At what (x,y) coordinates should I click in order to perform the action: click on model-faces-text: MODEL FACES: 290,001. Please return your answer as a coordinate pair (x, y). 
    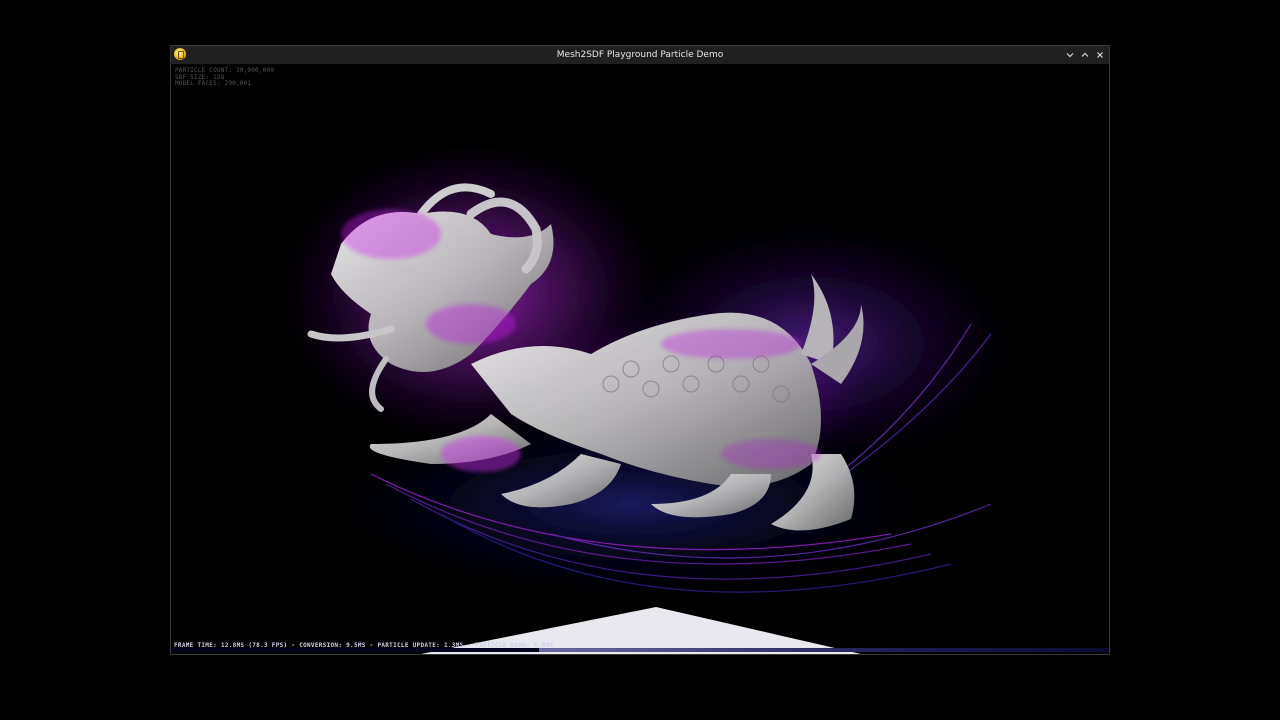
    Looking at the image, I should click on (213, 83).